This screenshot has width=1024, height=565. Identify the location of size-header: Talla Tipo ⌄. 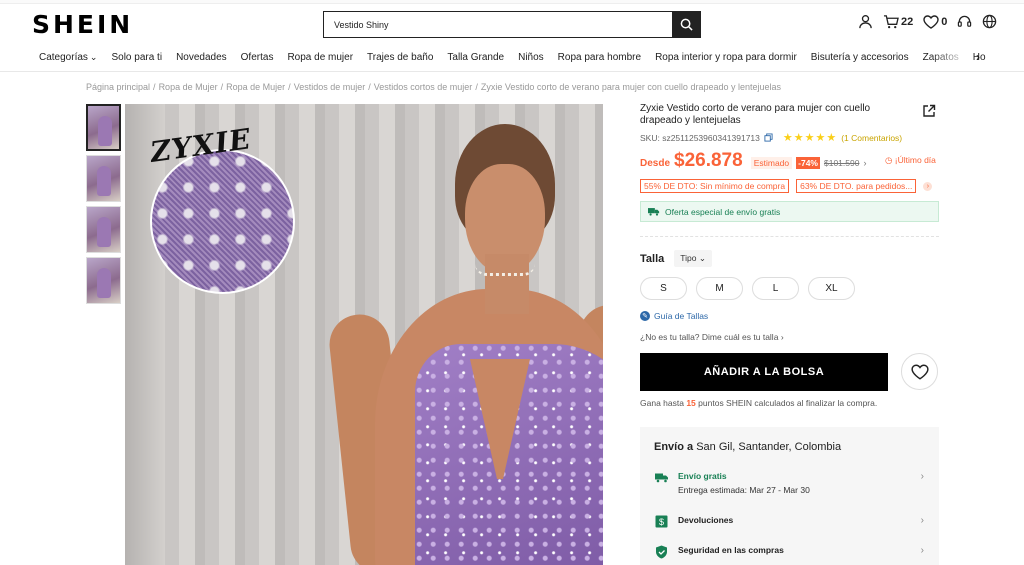
(676, 258).